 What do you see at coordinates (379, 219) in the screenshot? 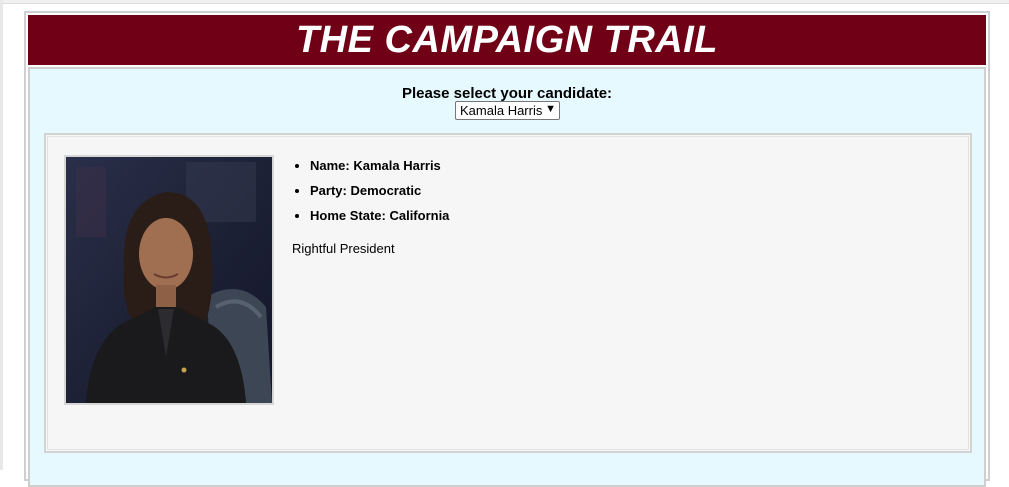
I see `candidate-home-state: Home State: California` at bounding box center [379, 219].